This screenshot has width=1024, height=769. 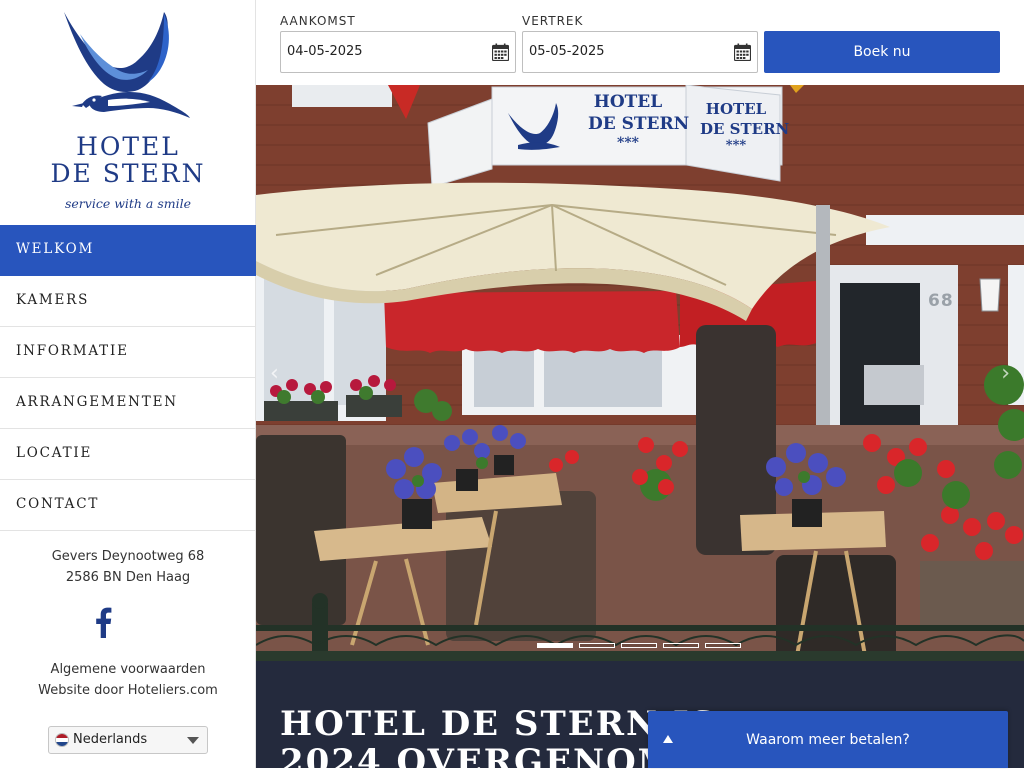 What do you see at coordinates (103, 622) in the screenshot?
I see `facebook-icon` at bounding box center [103, 622].